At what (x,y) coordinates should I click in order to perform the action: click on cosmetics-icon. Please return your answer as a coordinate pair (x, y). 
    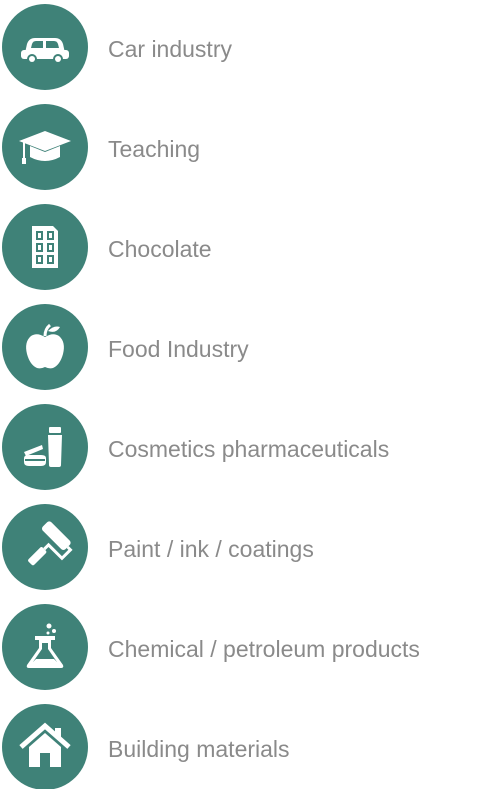
    Looking at the image, I should click on (45, 447).